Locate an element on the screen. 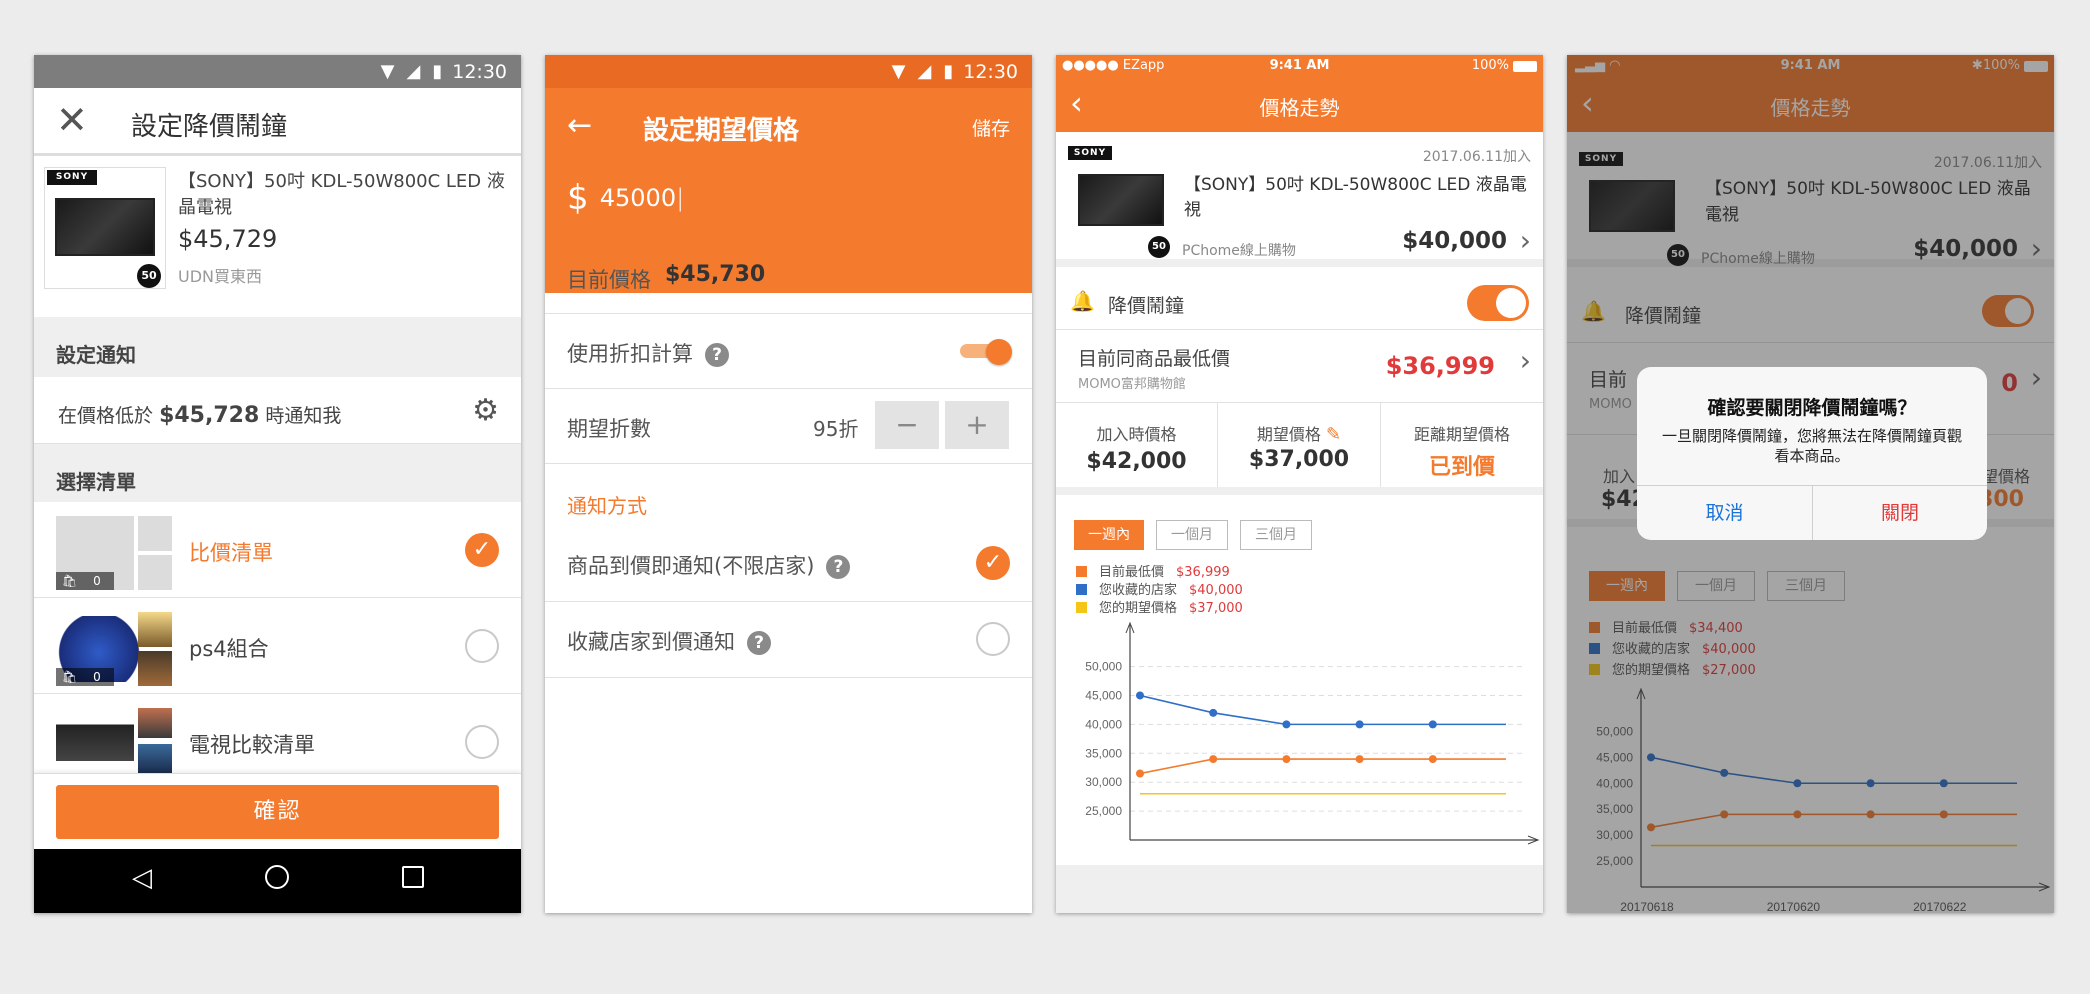 Image resolution: width=2090 pixels, height=994 pixels. brand-logo: SONY is located at coordinates (72, 177).